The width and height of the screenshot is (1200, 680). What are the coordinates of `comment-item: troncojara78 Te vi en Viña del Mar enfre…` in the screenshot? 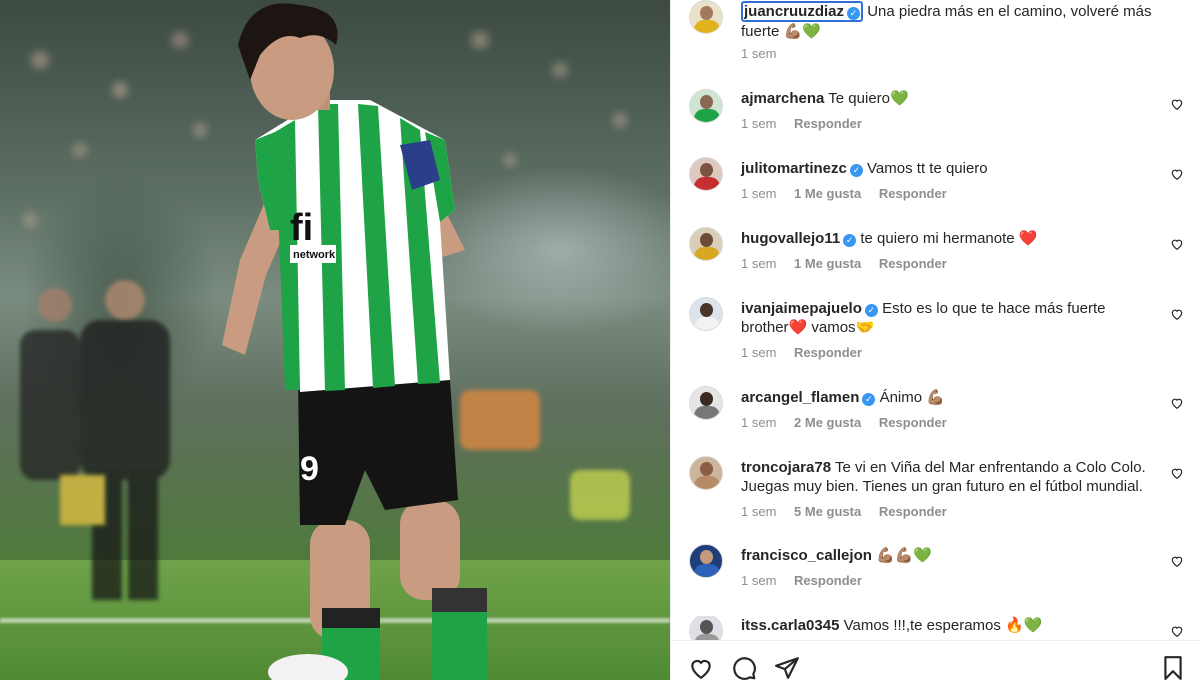 It's located at (935, 497).